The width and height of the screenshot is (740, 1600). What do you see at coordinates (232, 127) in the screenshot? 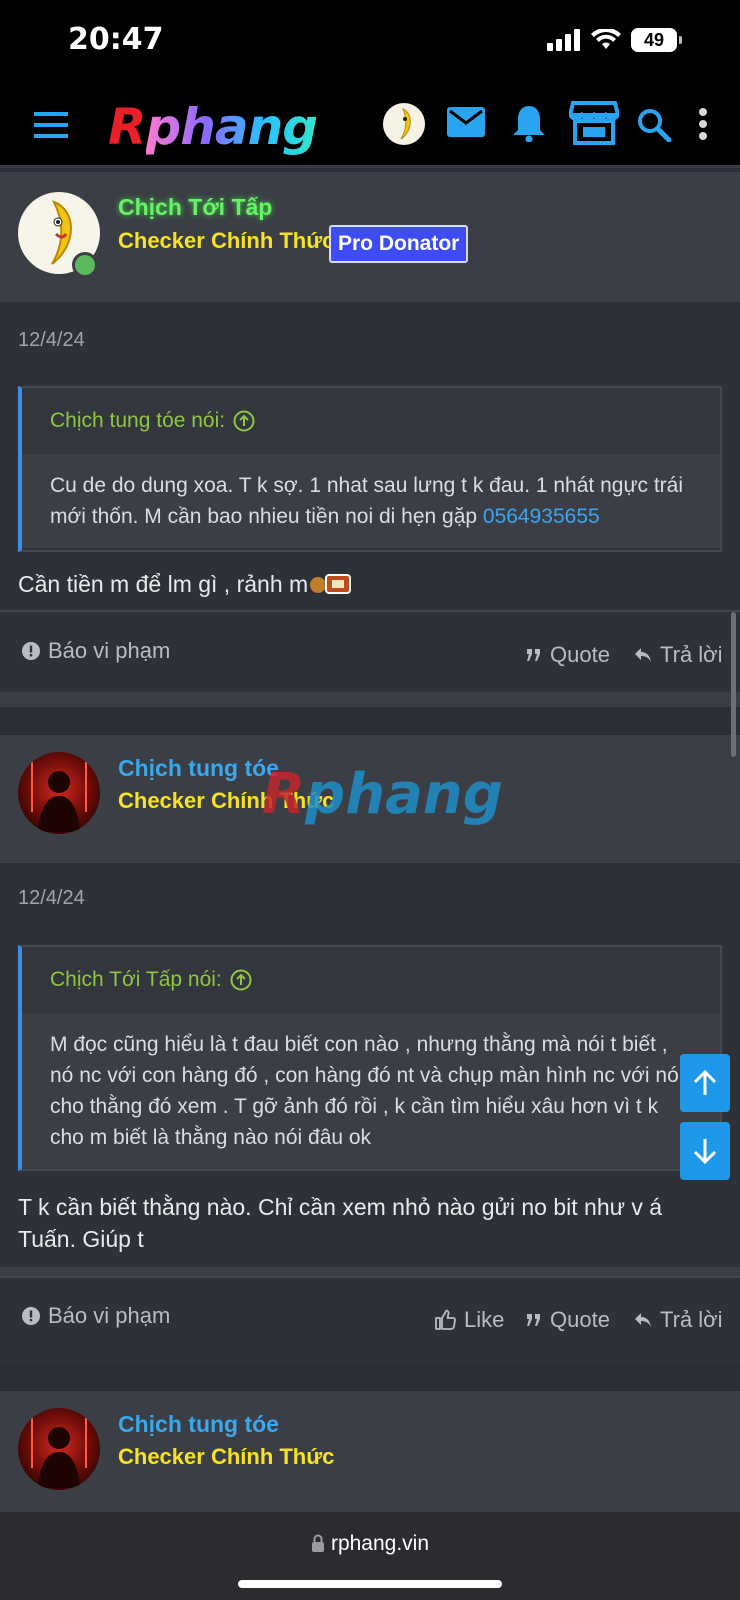
I see `logo-rest: phang` at bounding box center [232, 127].